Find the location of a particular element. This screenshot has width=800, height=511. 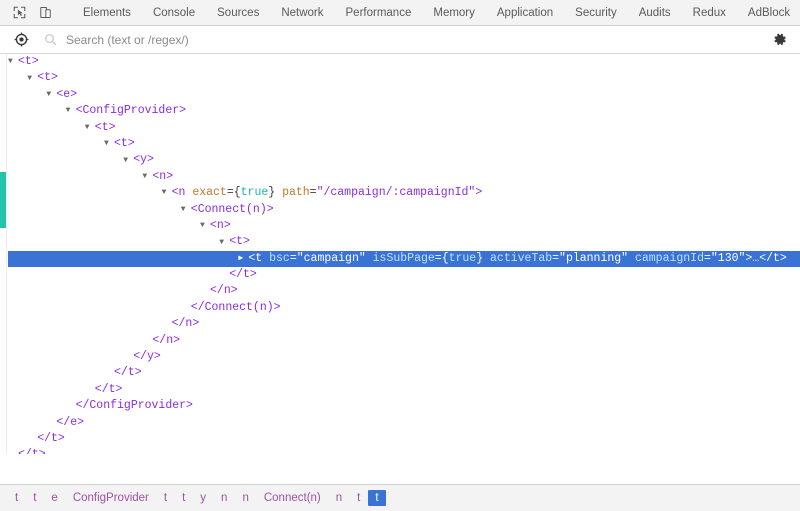

tab-label: Performance is located at coordinates (378, 12).